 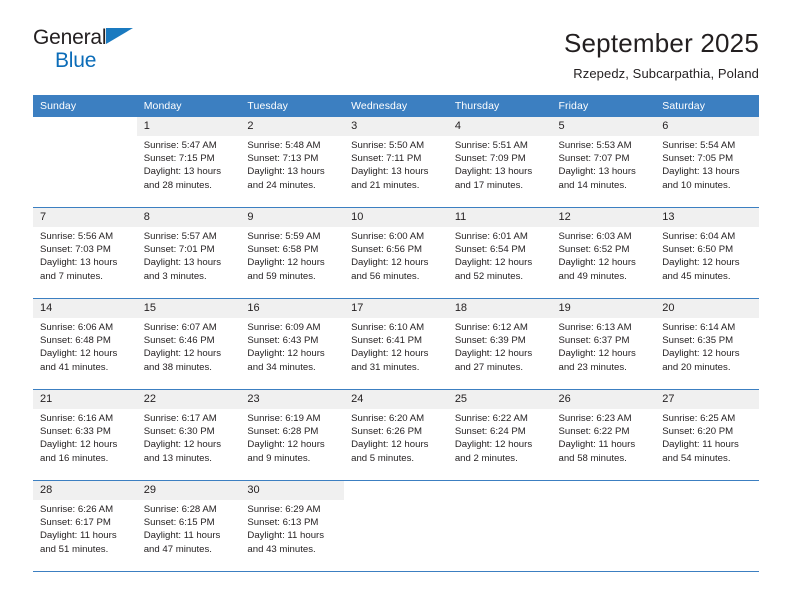 What do you see at coordinates (292, 217) in the screenshot?
I see `day-number: 9` at bounding box center [292, 217].